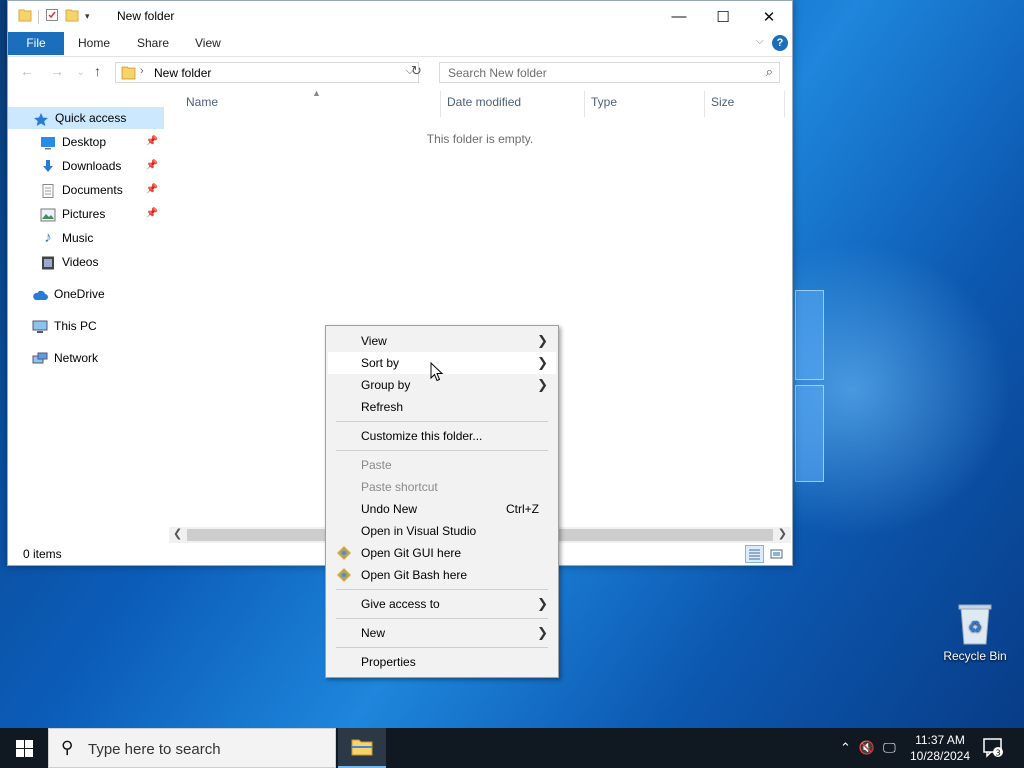 This screenshot has height=768, width=1024. Describe the element at coordinates (267, 72) in the screenshot. I see `address-bar: › New folder ⌵` at that location.